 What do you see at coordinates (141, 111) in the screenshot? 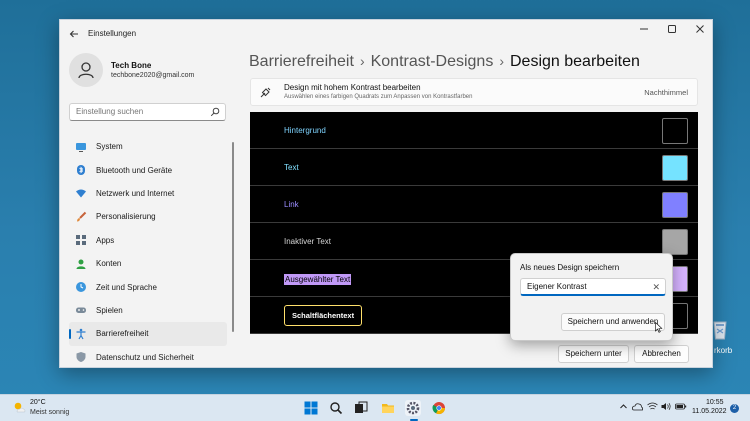
I see `search-input` at bounding box center [141, 111].